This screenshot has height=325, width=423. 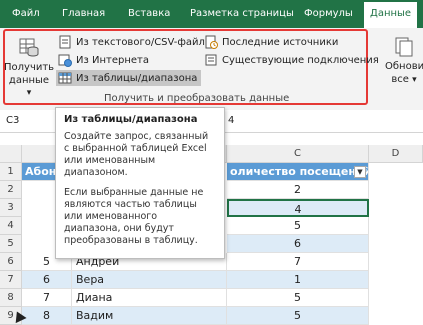 What do you see at coordinates (65, 78) in the screenshot?
I see `table-icon` at bounding box center [65, 78].